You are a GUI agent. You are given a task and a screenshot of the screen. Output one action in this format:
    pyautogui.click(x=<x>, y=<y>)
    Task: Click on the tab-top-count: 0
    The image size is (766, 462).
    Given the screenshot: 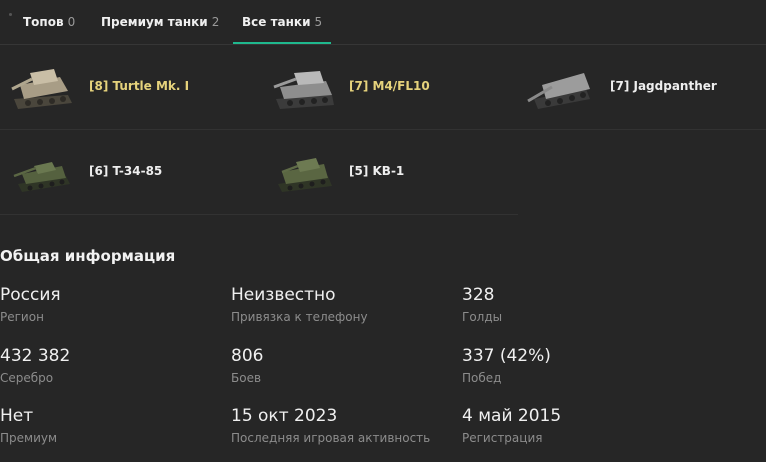 What is the action you would take?
    pyautogui.click(x=71, y=22)
    